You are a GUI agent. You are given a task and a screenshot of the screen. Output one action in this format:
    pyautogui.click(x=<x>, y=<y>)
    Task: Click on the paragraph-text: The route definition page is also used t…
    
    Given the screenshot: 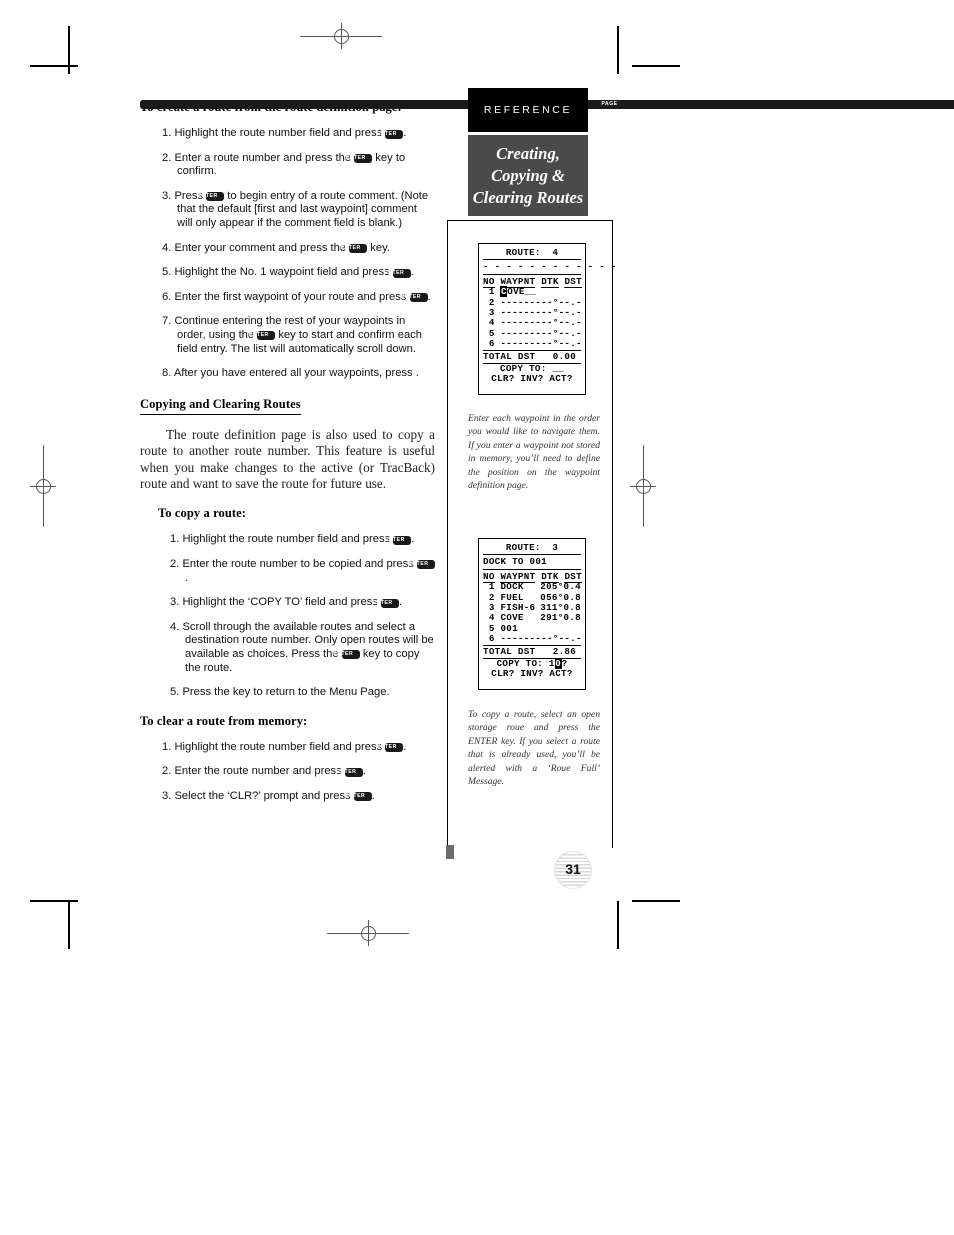 What is the action you would take?
    pyautogui.click(x=287, y=458)
    